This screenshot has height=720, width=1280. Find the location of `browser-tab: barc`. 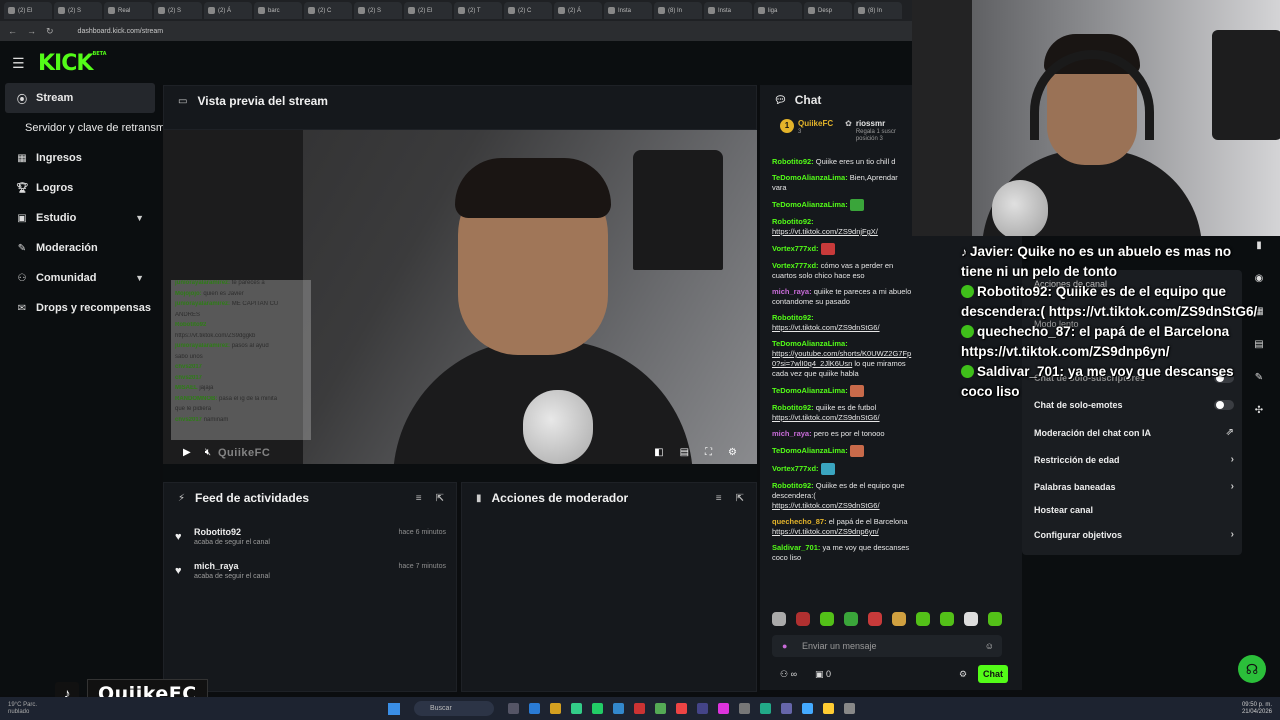

browser-tab: barc is located at coordinates (278, 10).